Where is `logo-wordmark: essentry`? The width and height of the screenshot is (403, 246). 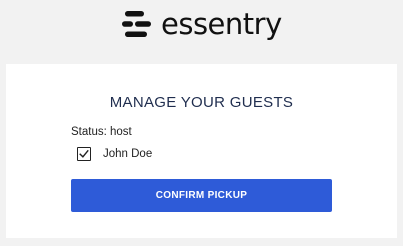 logo-wordmark: essentry is located at coordinates (221, 24).